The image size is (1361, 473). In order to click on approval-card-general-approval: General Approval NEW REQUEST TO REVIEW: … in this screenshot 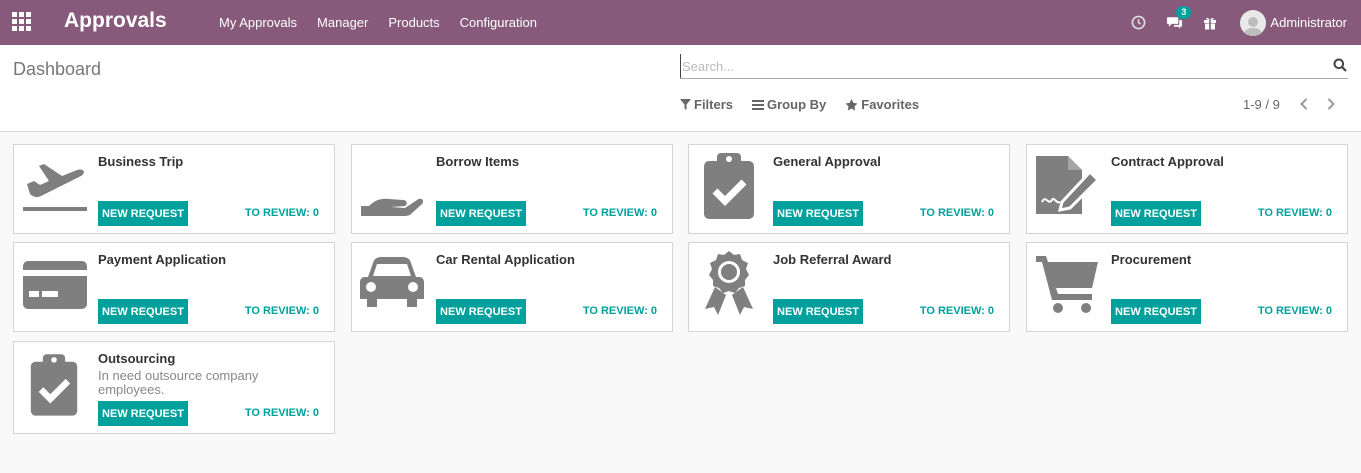, I will do `click(849, 189)`.